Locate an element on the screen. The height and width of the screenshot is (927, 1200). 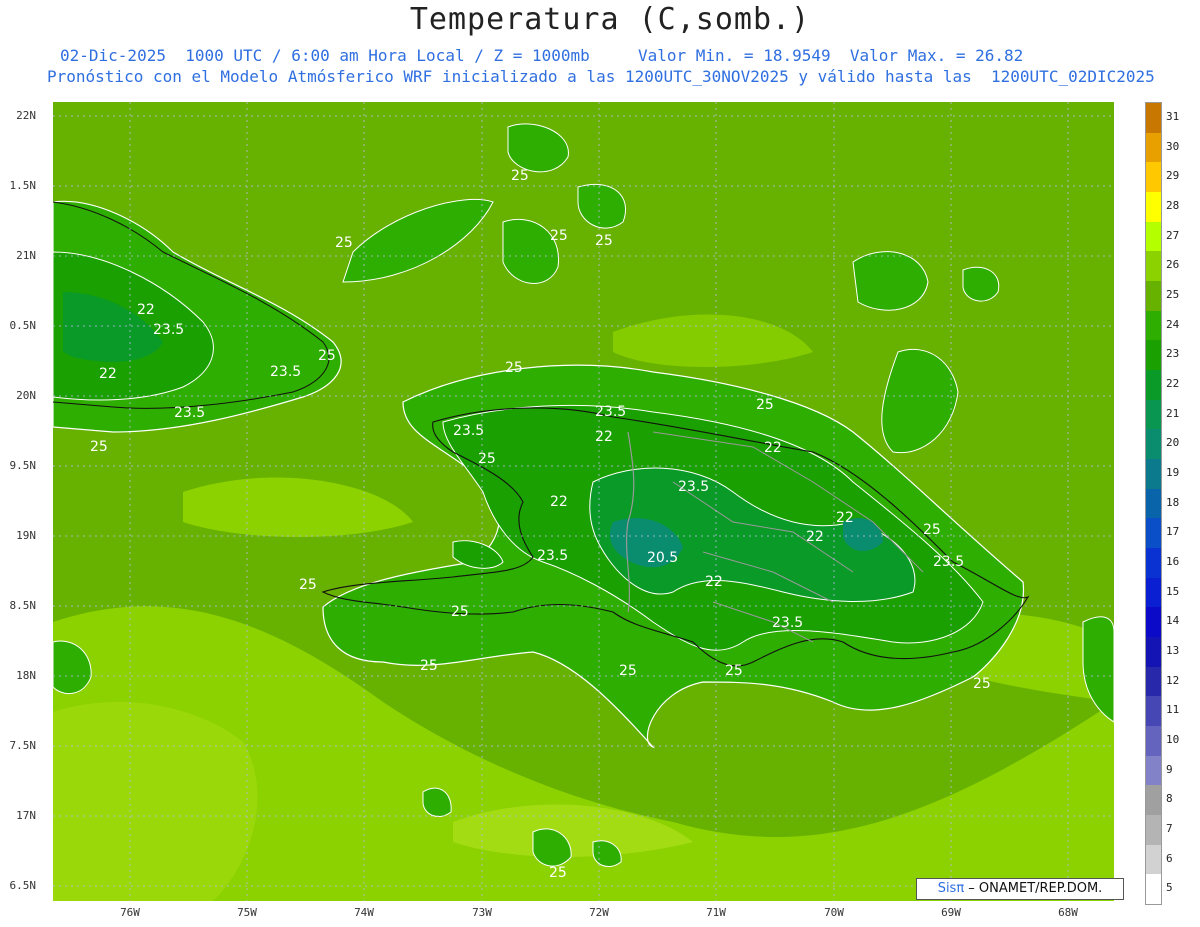
lon-label: 74W is located at coordinates (364, 912).